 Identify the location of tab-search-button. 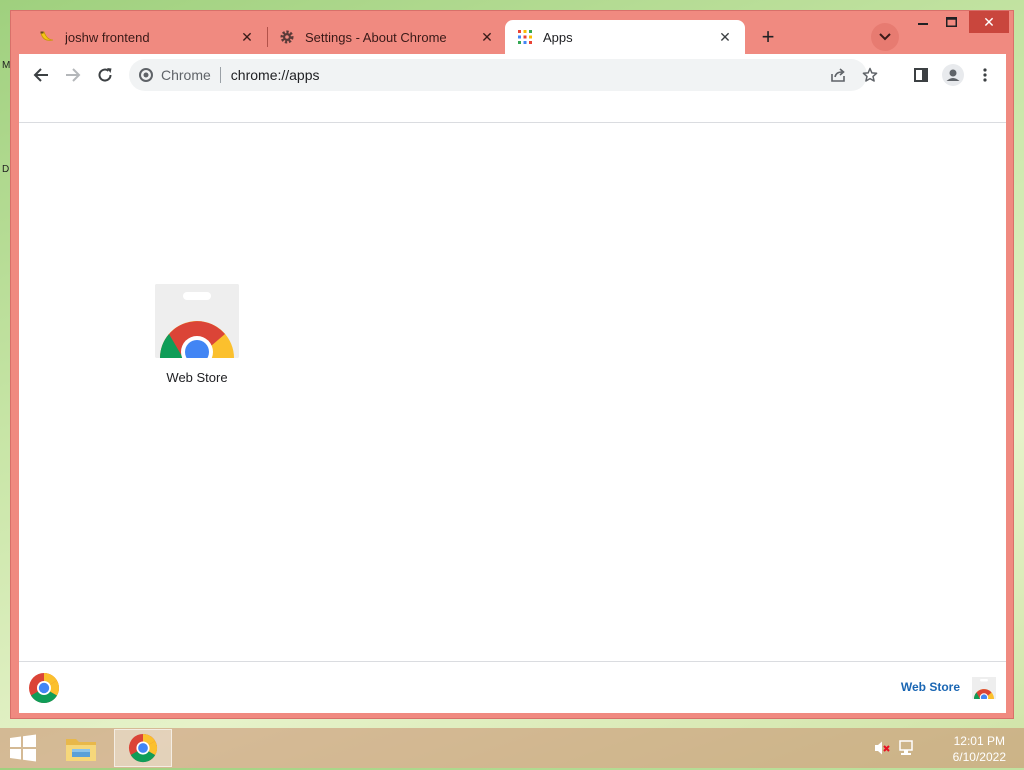
(885, 37).